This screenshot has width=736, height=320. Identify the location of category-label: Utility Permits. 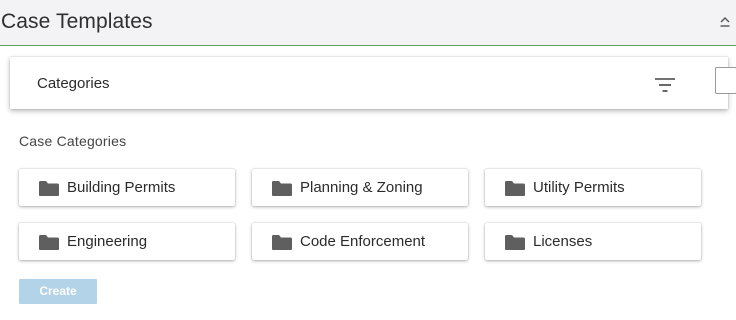
(579, 187).